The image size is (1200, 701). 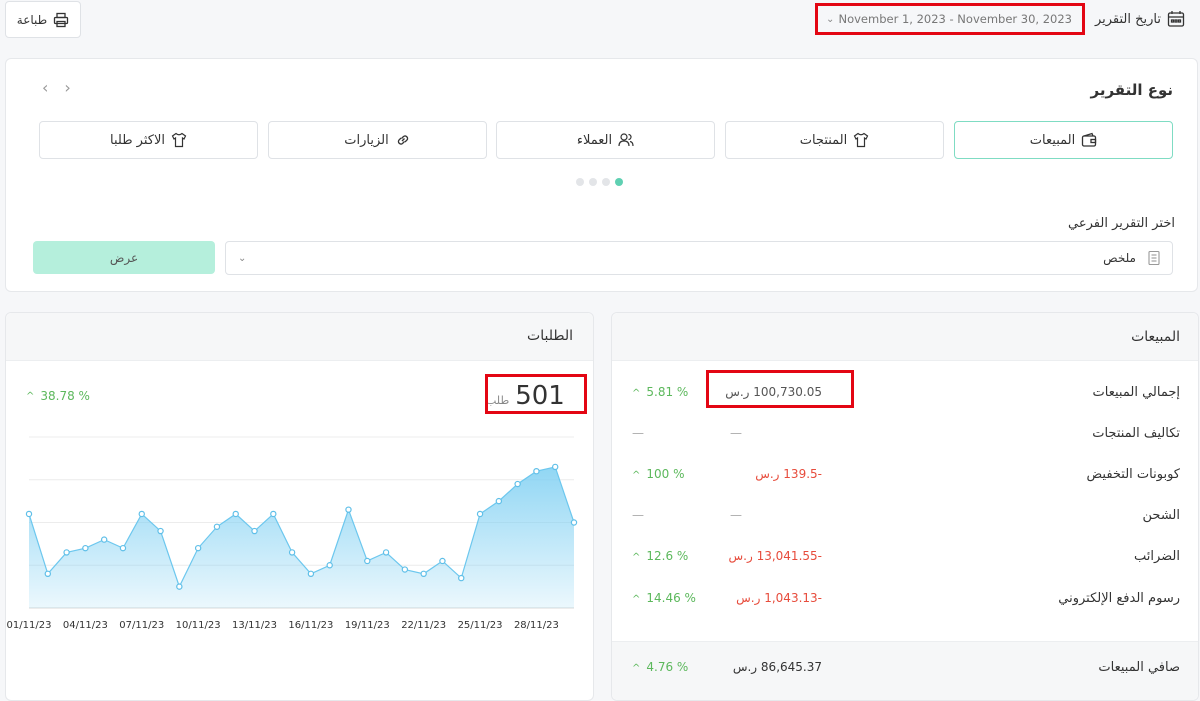 I want to click on print-button: طباعة, so click(x=43, y=19).